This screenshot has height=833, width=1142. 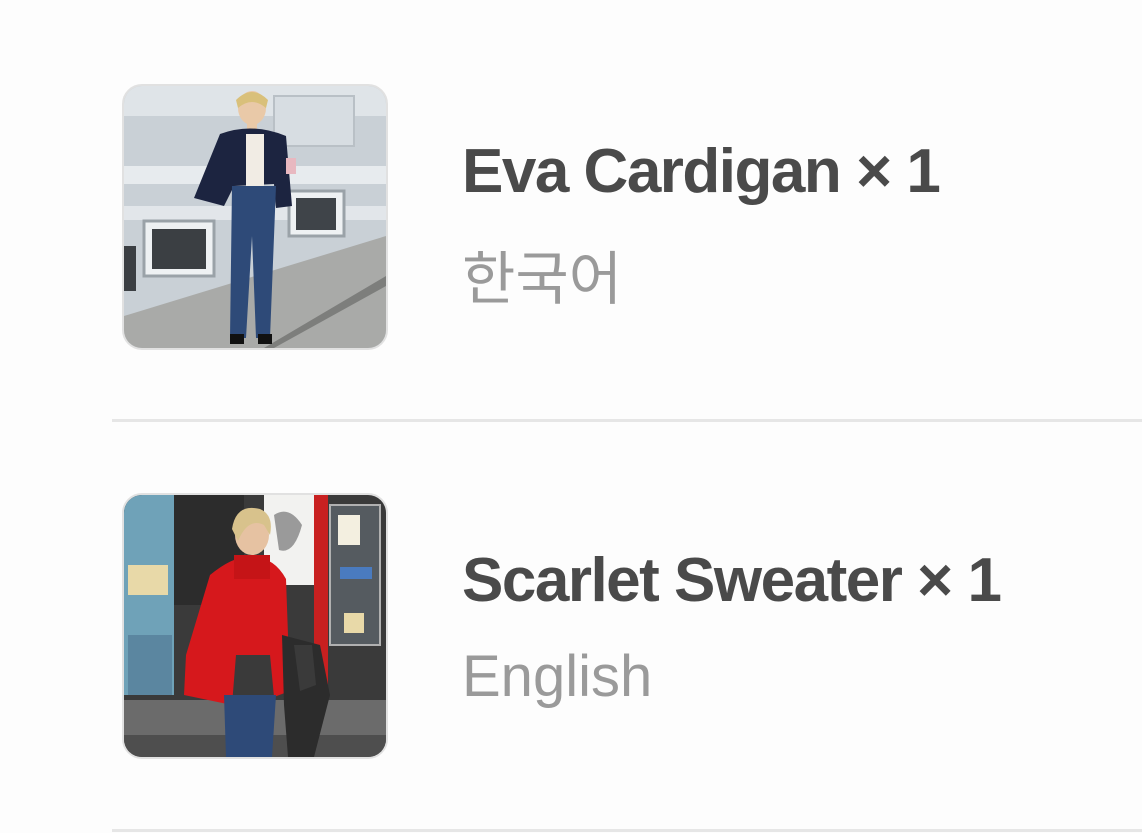 I want to click on product-thumbnail-scarlet-sweater, so click(x=255, y=626).